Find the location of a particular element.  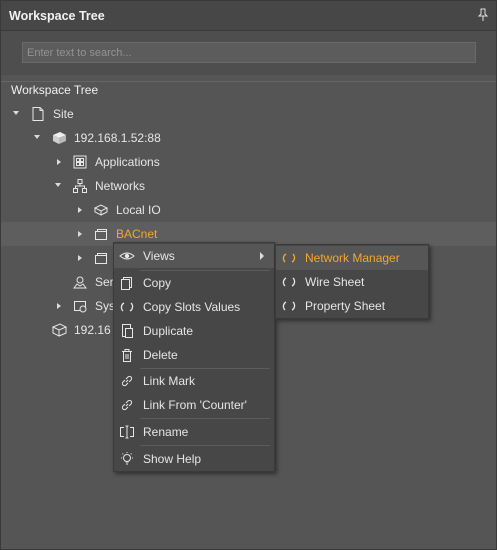

tree-node-label: Local IO is located at coordinates (138, 210).